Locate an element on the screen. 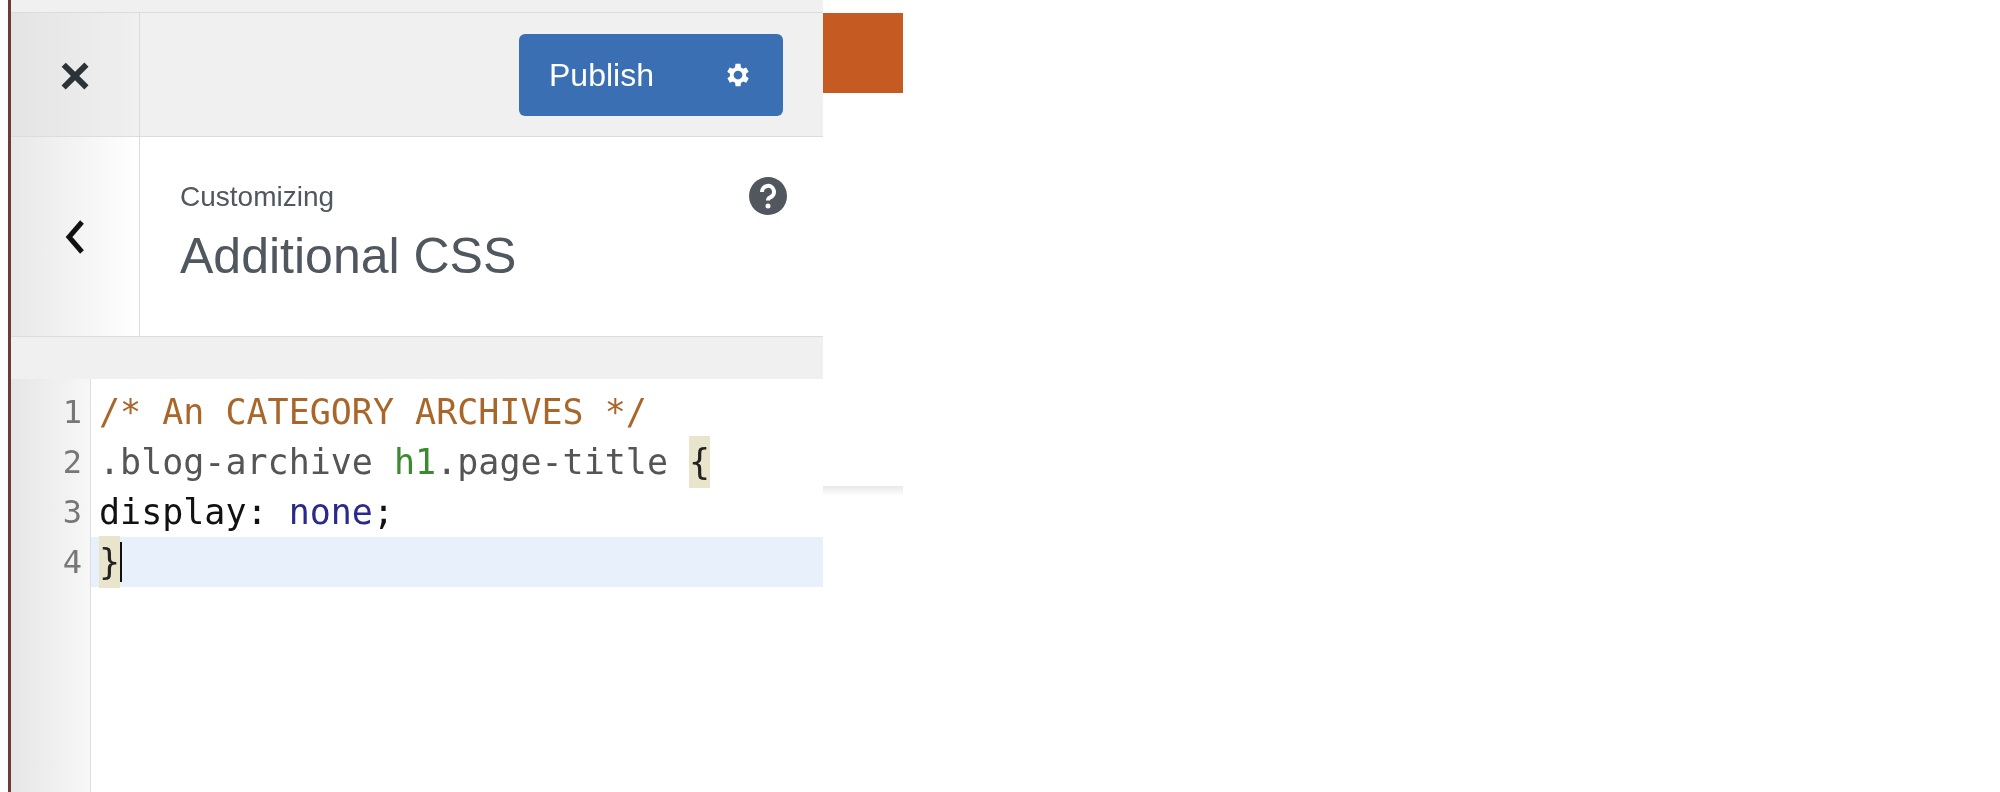 This screenshot has height=792, width=2000. line-number: 2 is located at coordinates (72, 462).